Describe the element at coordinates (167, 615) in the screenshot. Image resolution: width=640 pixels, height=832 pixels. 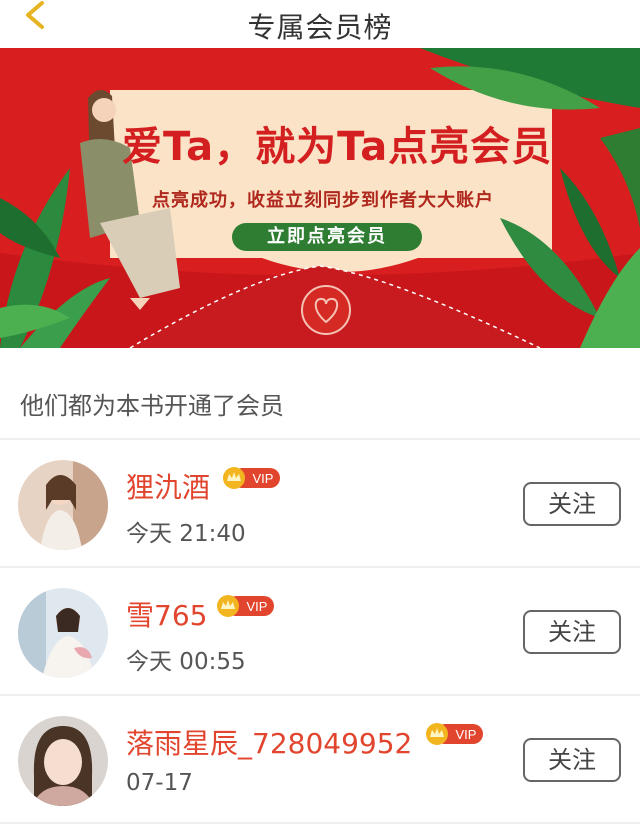
I see `member-name: 雪765` at that location.